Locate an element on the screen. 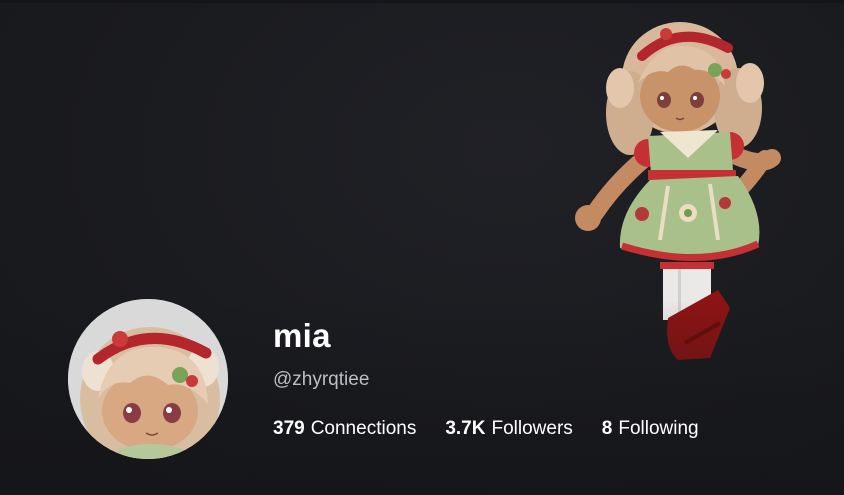  following-count: 8 is located at coordinates (607, 428).